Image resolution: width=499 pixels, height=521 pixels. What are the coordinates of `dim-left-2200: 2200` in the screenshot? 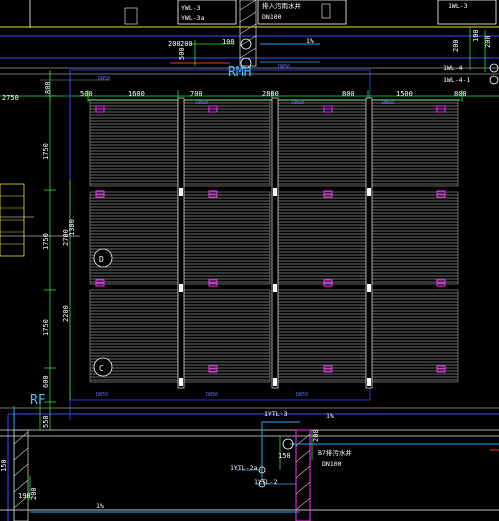 It's located at (66, 313).